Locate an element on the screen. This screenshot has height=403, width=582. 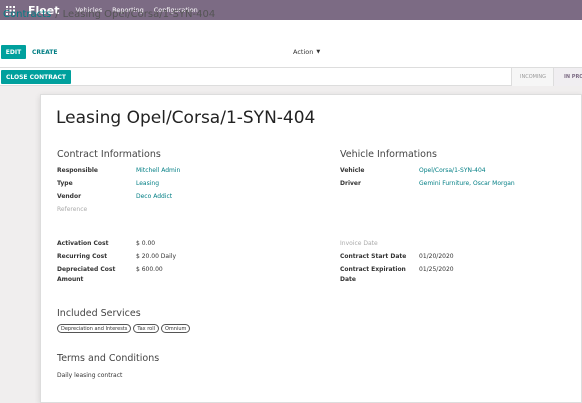
vendor-value: Deco Addict is located at coordinates (154, 196).